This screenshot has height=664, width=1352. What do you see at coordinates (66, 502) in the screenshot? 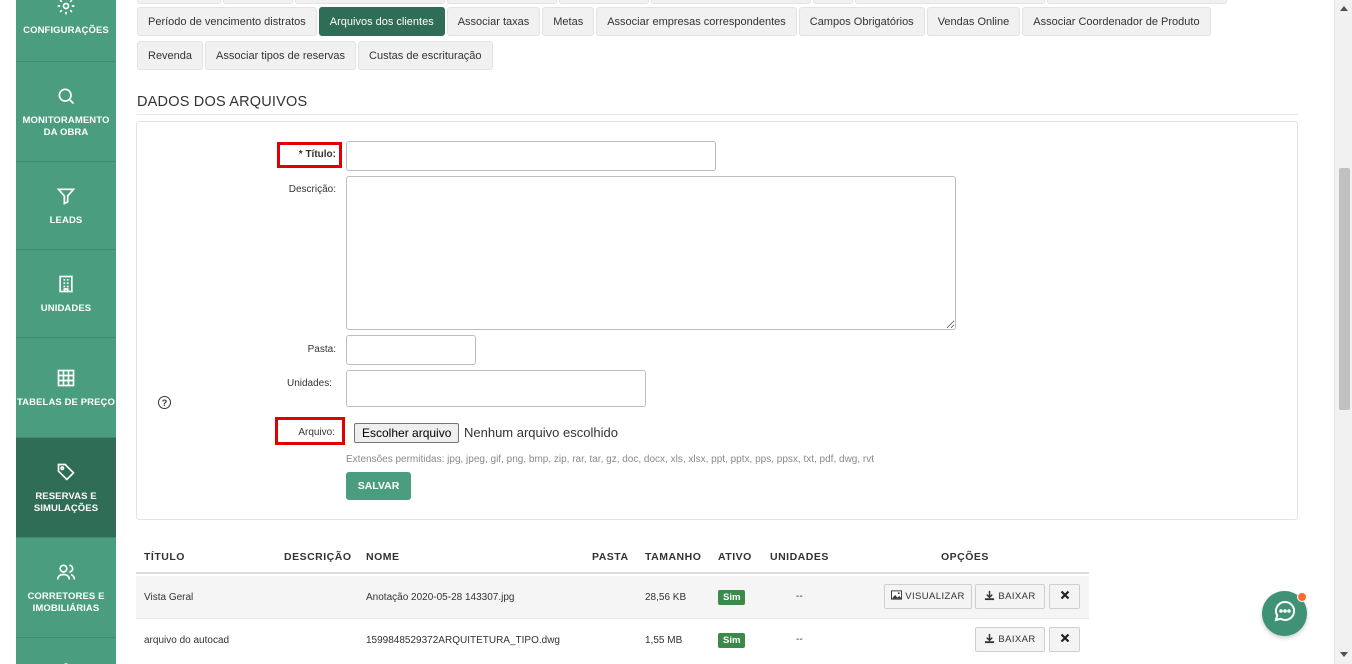
I see `sidebar-item-label: RESERVAS E SIMULAÇÕES` at bounding box center [66, 502].